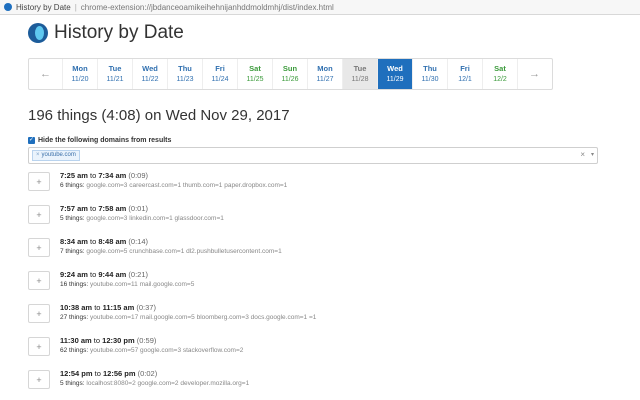 The width and height of the screenshot is (640, 400). I want to click on session-duration: (0:14), so click(138, 241).